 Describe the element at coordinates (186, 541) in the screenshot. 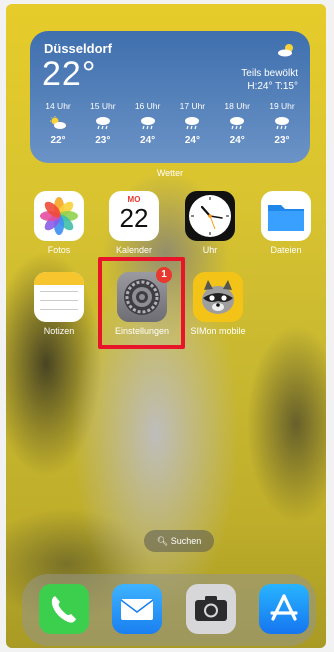

I see `search-label: Suchen` at that location.